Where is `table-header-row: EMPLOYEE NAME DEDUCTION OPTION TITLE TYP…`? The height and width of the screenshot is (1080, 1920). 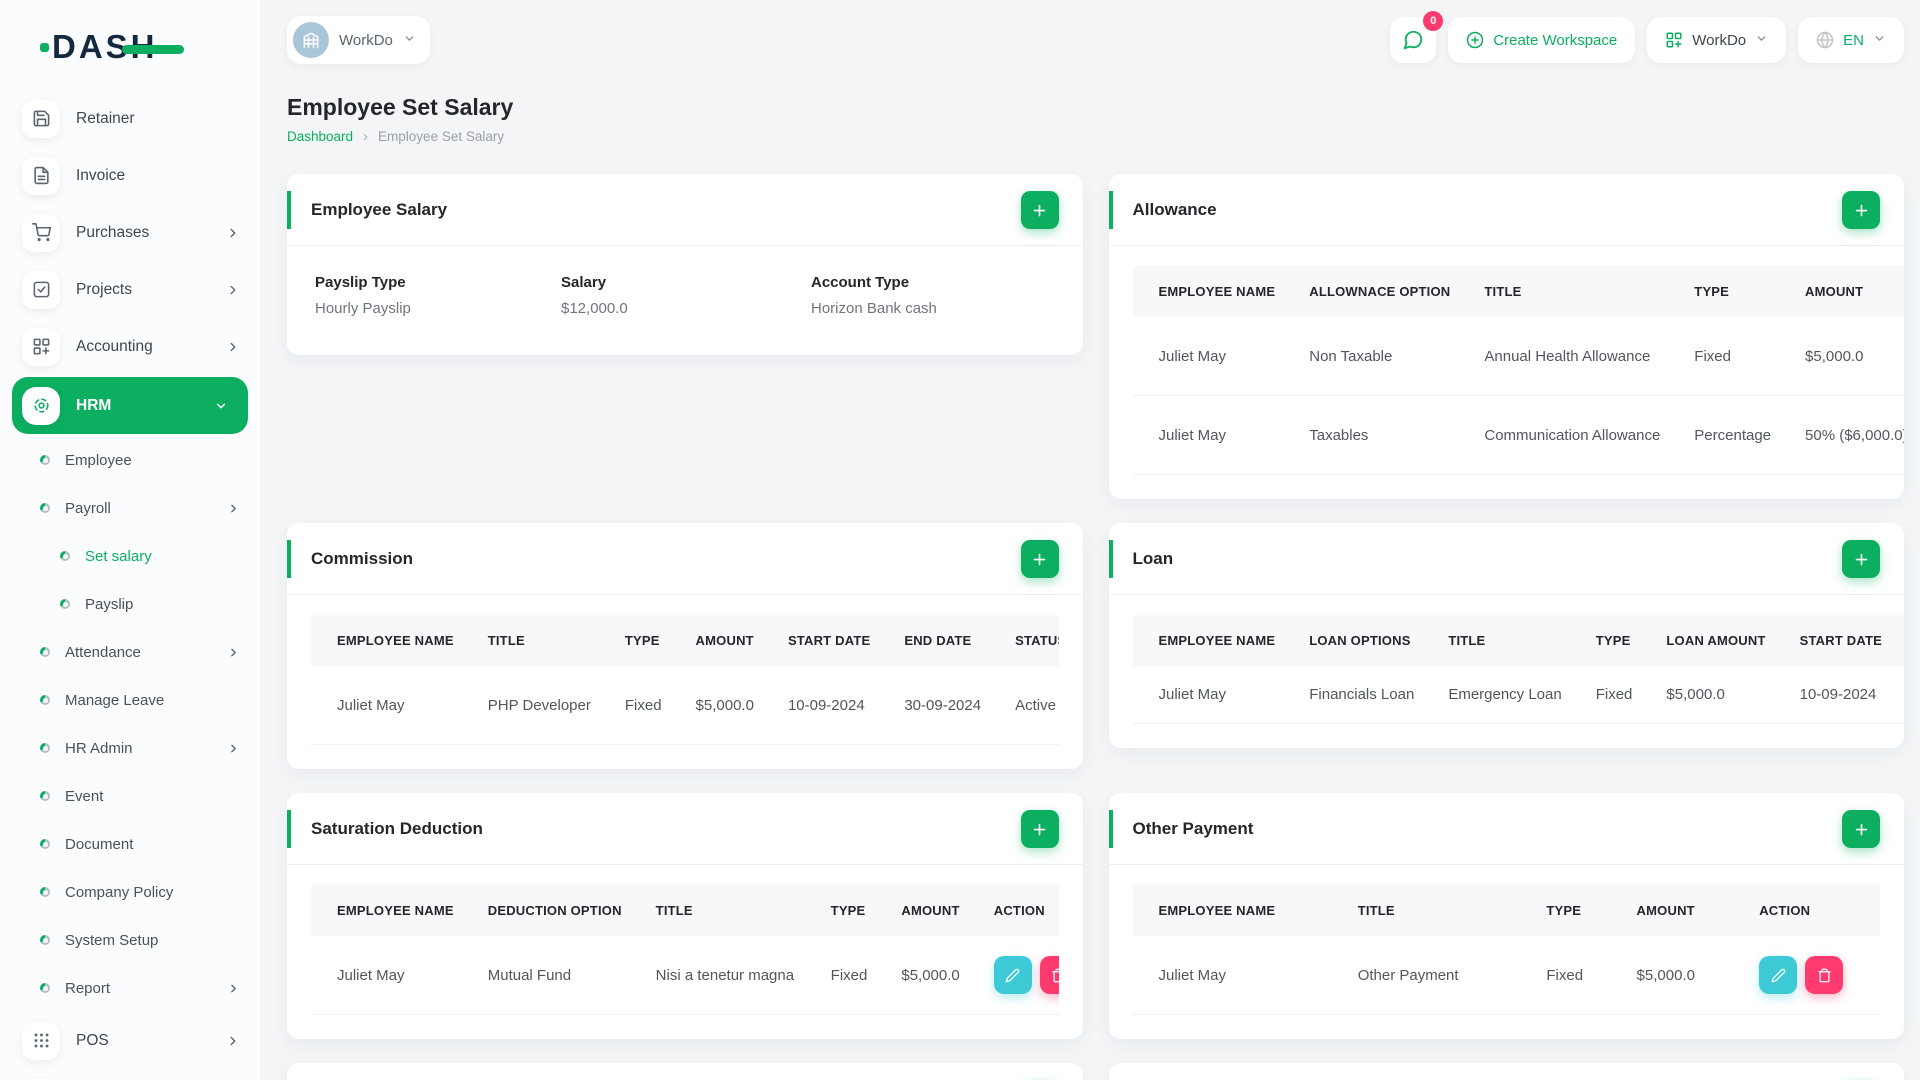
table-header-row: EMPLOYEE NAME DEDUCTION OPTION TITLE TYP… is located at coordinates (685, 910).